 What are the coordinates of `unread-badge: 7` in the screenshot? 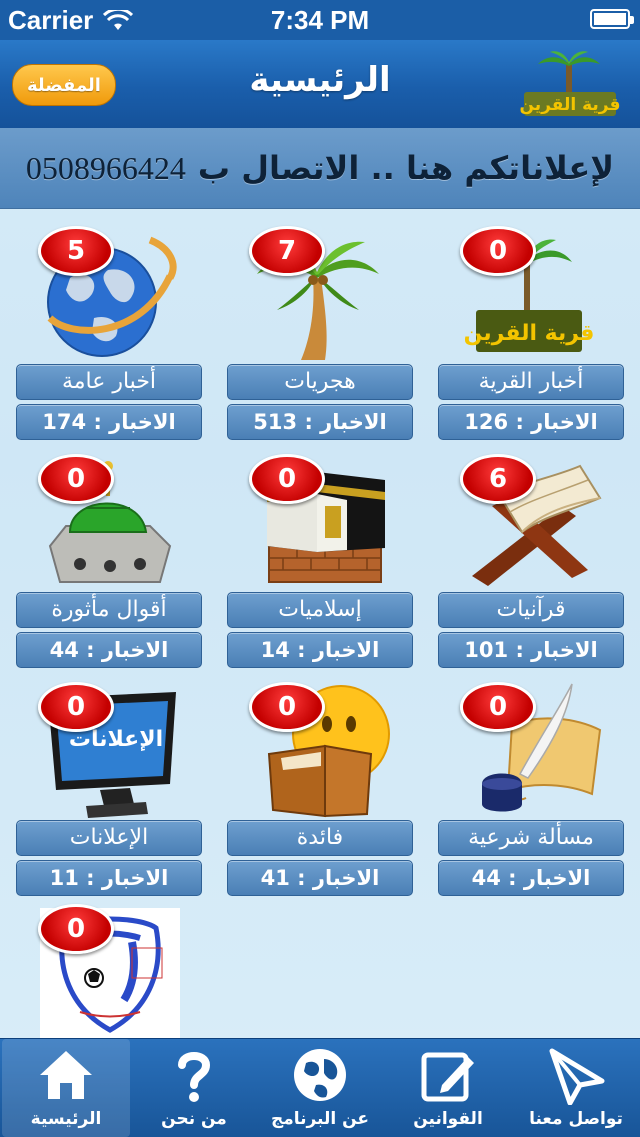 It's located at (287, 251).